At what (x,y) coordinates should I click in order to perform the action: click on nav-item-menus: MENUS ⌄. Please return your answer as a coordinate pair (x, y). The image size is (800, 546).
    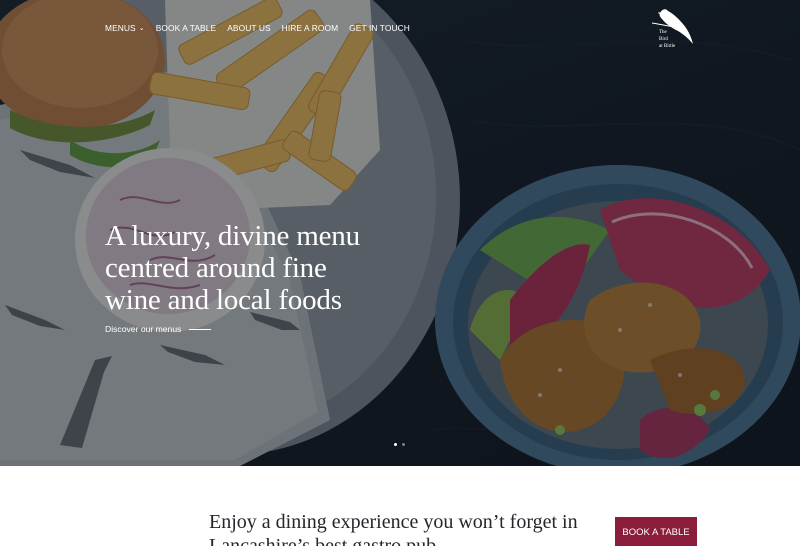
    Looking at the image, I should click on (125, 28).